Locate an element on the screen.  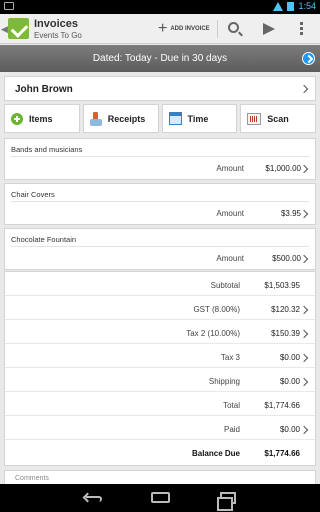
total-value: $1,774.66 is located at coordinates (282, 405).